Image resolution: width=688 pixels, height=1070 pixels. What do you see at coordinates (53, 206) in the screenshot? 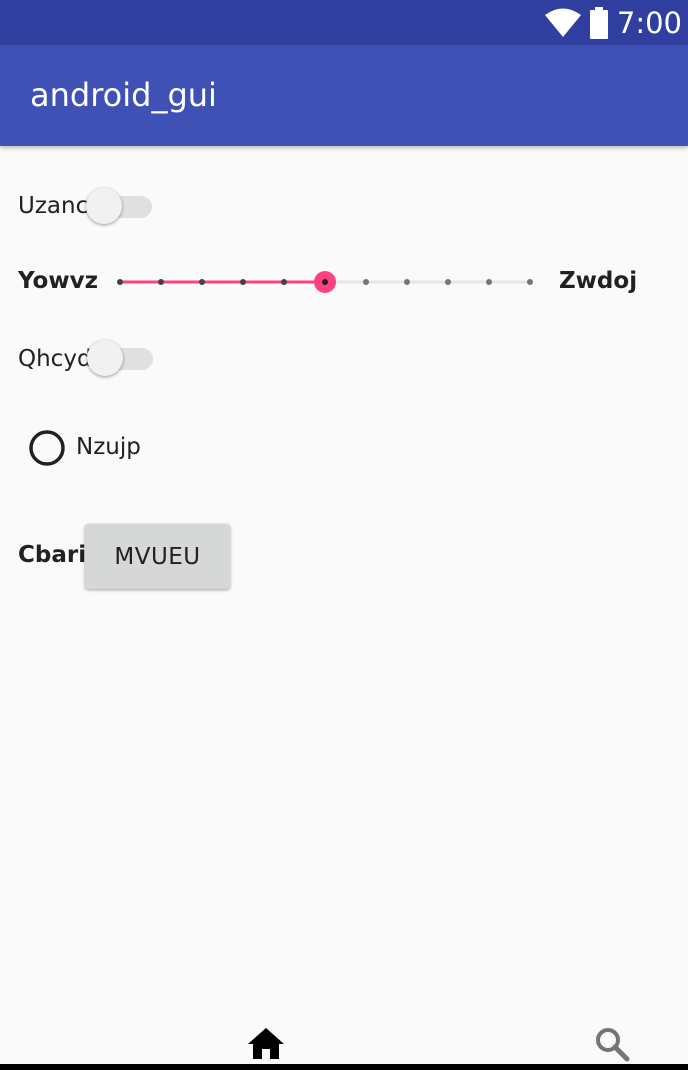
I see `switch1-label: Uzanc` at bounding box center [53, 206].